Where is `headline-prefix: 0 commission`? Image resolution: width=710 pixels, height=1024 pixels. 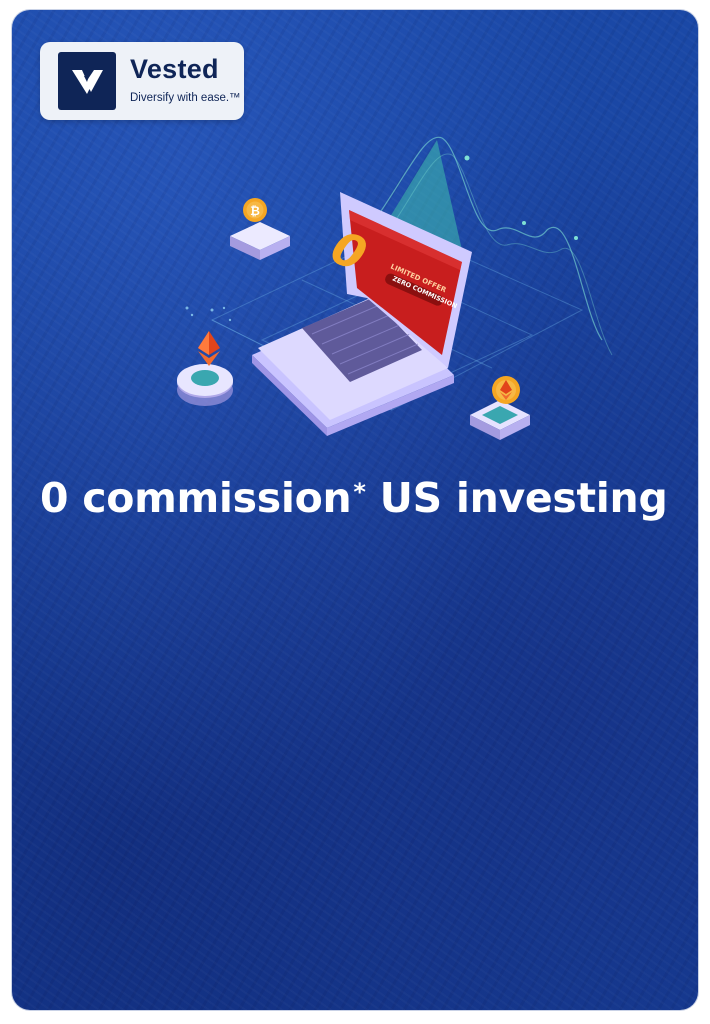 headline-prefix: 0 commission is located at coordinates (196, 498).